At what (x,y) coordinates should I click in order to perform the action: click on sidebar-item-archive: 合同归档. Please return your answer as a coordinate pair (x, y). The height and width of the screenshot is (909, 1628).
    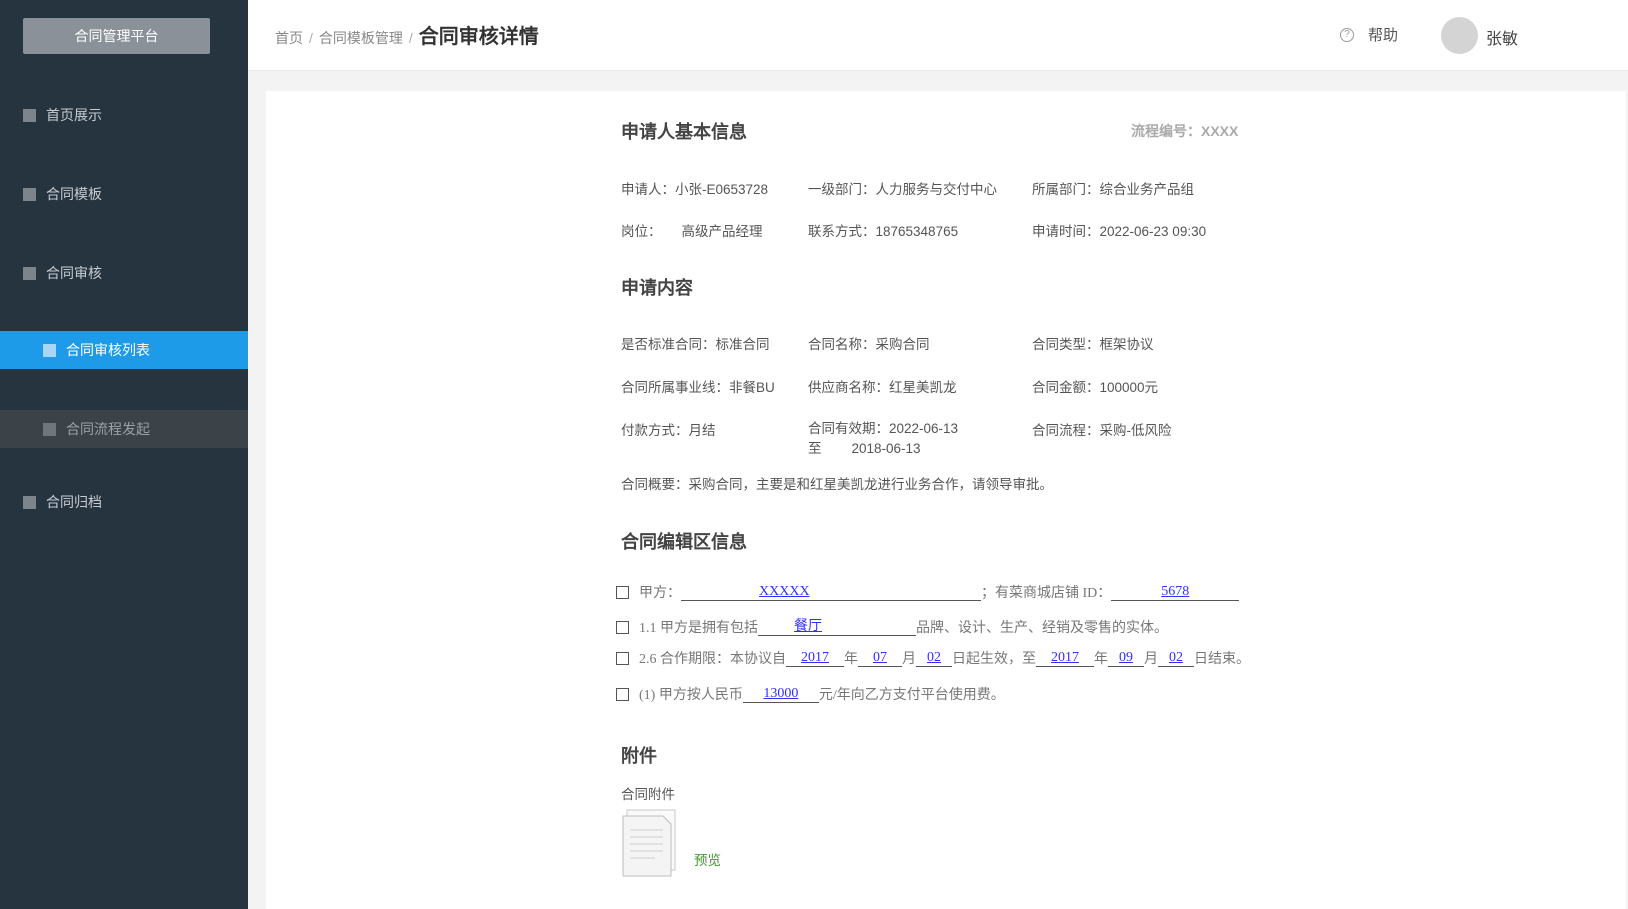
    Looking at the image, I should click on (124, 502).